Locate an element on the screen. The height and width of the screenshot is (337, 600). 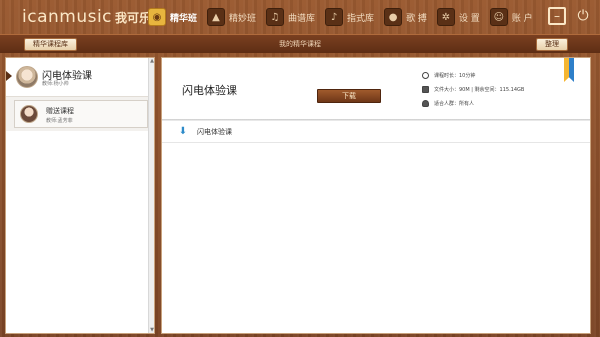
file-row: ⬇ 闪电体验课 is located at coordinates (376, 132).